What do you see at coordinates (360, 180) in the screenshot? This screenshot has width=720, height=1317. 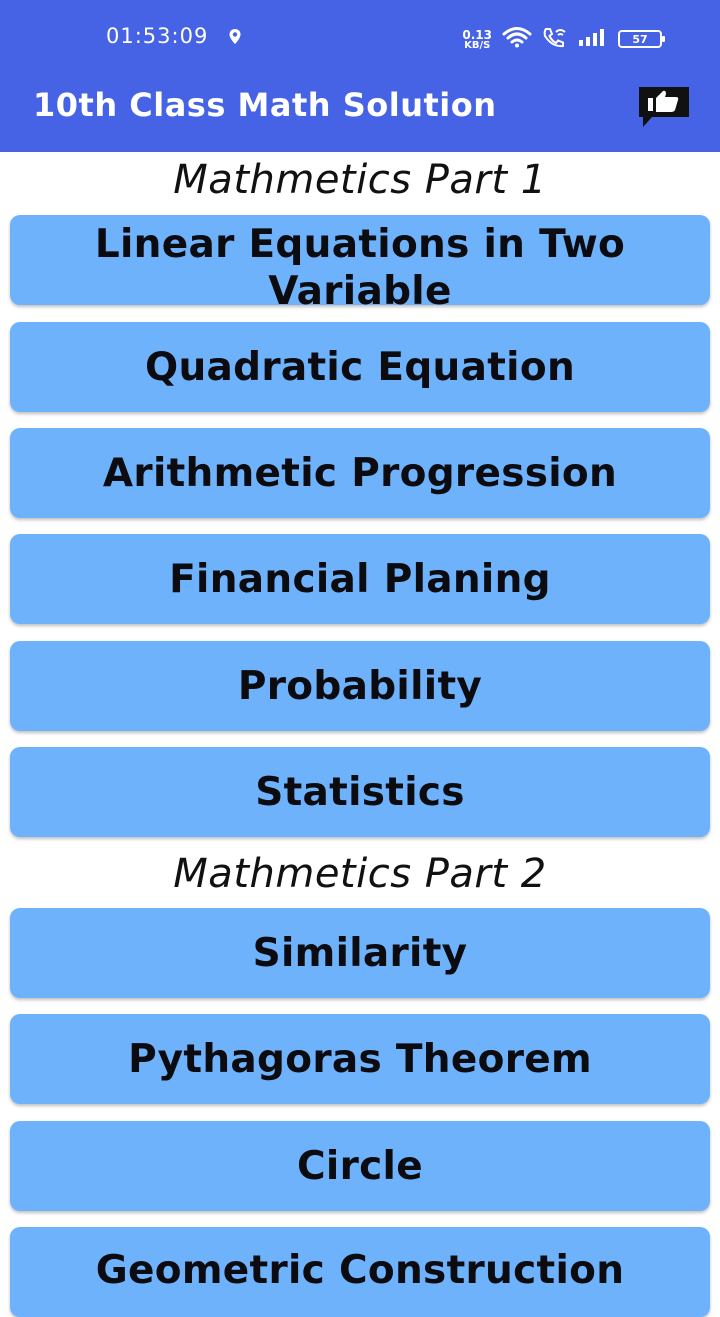 I see `section-title-part-1: Mathmetics Part 1` at bounding box center [360, 180].